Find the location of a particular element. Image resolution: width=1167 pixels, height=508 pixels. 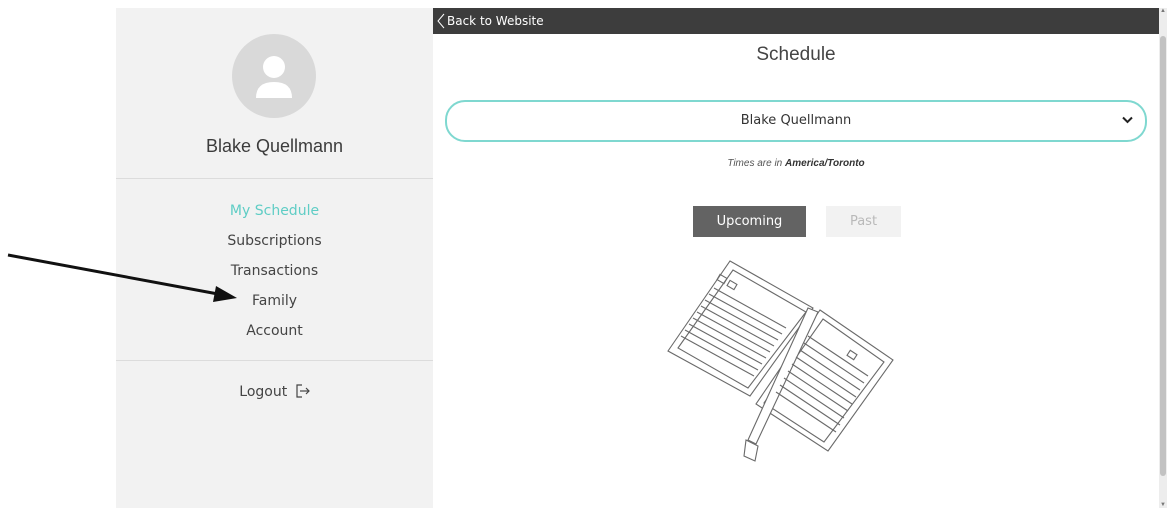

person-select-value: Blake Quellmann is located at coordinates (796, 120).